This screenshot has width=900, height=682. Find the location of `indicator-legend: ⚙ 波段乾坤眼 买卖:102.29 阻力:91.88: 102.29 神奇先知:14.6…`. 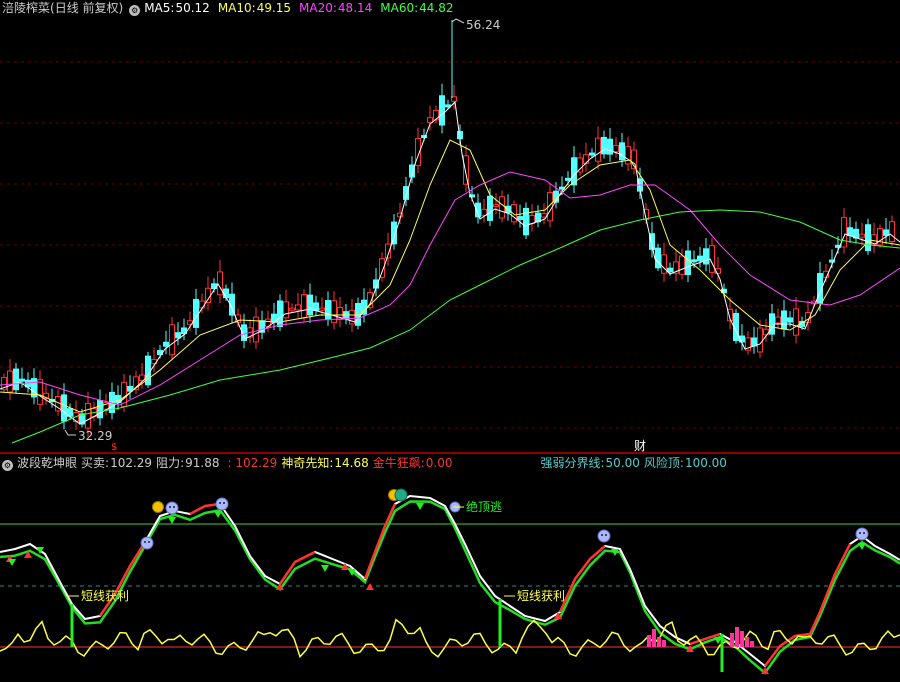

indicator-legend: ⚙ 波段乾坤眼 买卖:102.29 阻力:91.88: 102.29 神奇先知:14.6… is located at coordinates (366, 463).